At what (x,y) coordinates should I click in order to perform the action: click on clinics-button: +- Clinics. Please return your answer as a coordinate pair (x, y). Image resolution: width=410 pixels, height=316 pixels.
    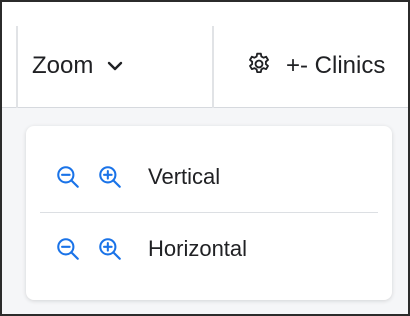
    Looking at the image, I should click on (315, 66).